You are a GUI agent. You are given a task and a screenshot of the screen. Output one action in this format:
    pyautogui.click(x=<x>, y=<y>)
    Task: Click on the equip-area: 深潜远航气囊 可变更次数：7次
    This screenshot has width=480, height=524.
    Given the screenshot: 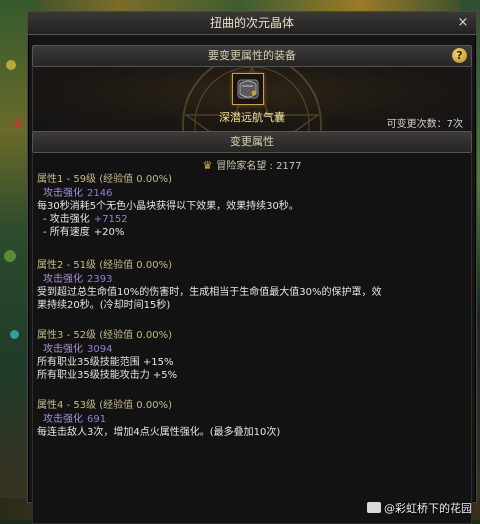 What is the action you would take?
    pyautogui.click(x=252, y=99)
    